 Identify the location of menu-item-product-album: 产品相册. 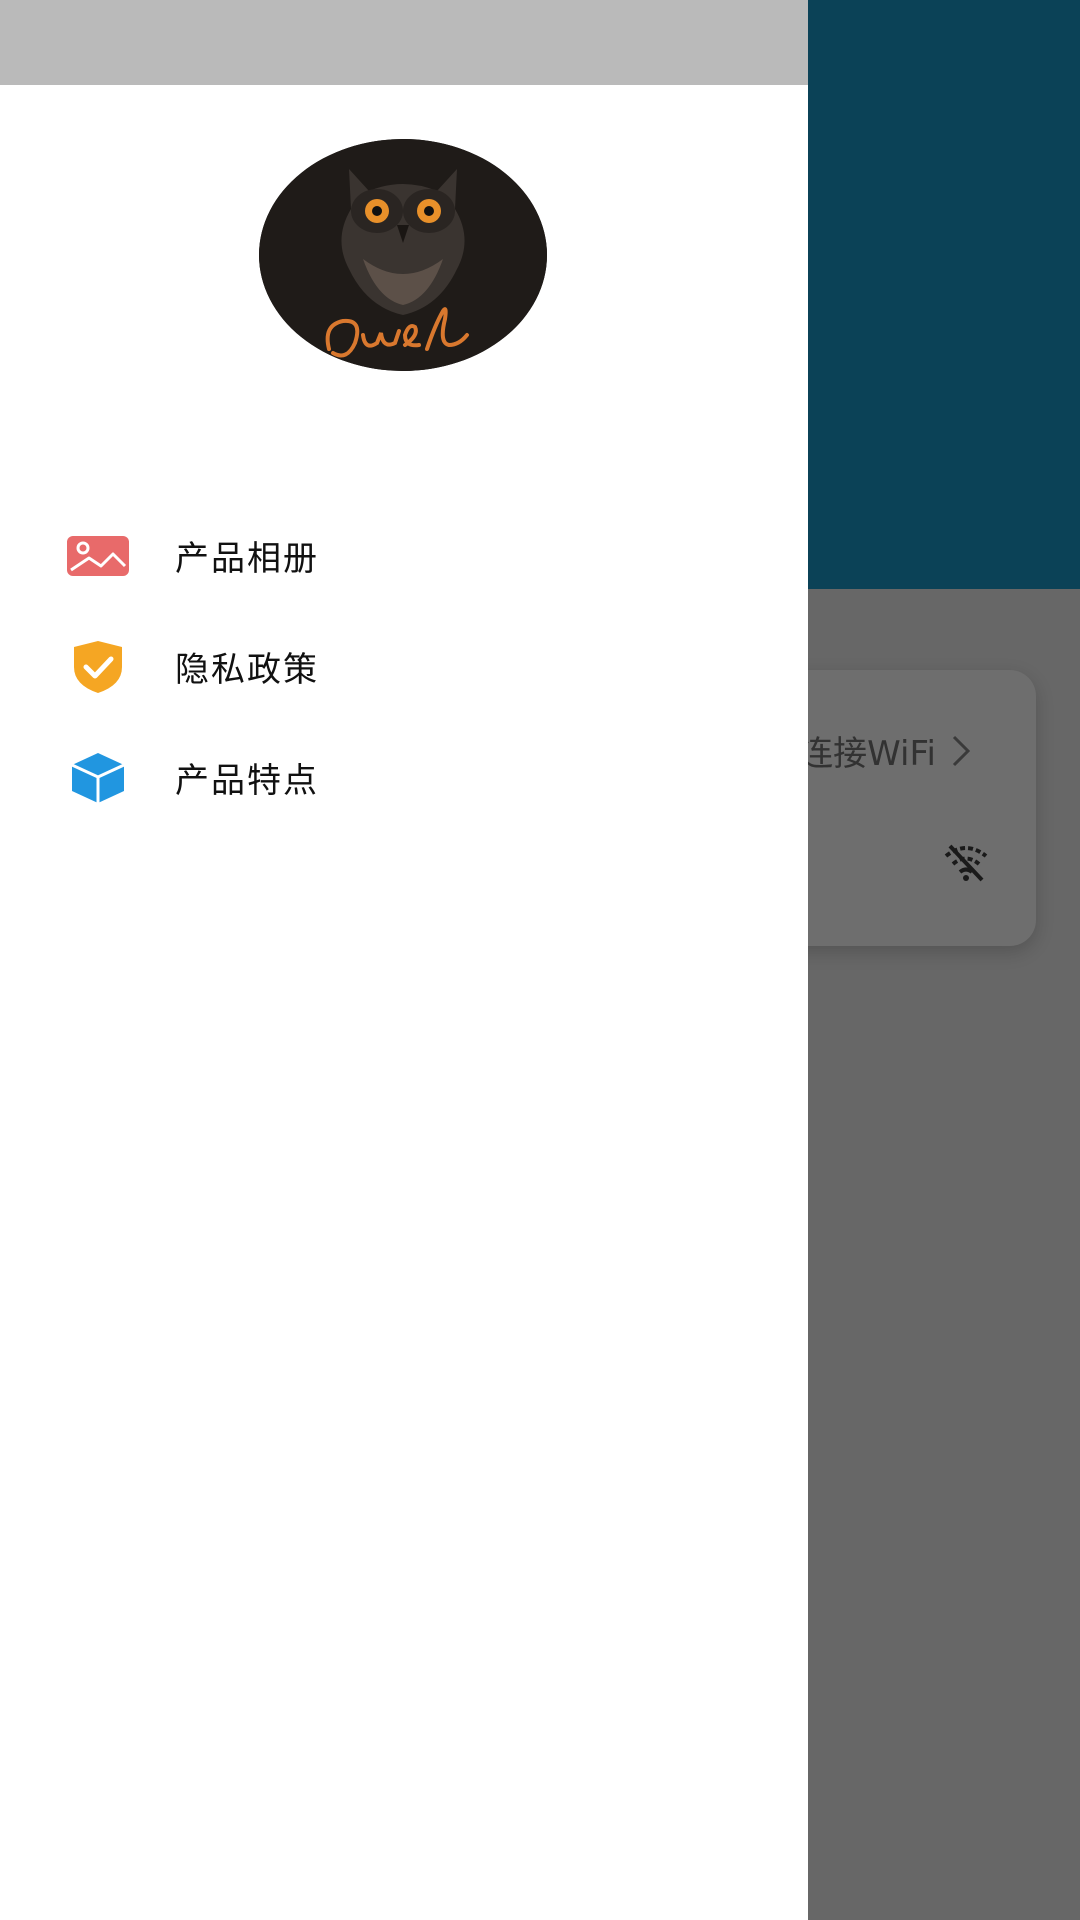
(404, 555).